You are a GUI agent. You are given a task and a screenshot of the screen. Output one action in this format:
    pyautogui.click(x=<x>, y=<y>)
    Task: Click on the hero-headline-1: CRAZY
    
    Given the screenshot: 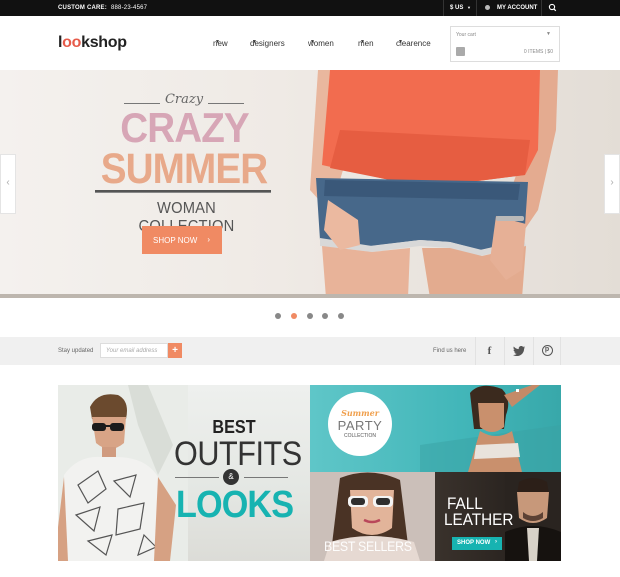 What is the action you would take?
    pyautogui.click(x=184, y=127)
    